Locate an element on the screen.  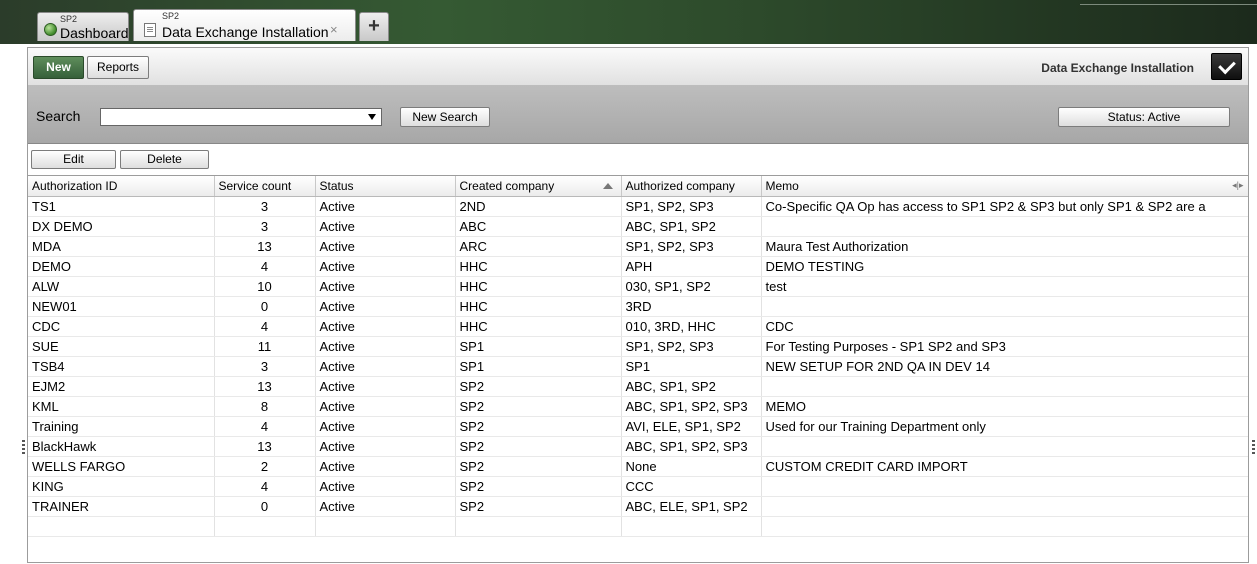
authorized-company-cell: AVI, ELE, SP1, SP2 is located at coordinates (691, 426).